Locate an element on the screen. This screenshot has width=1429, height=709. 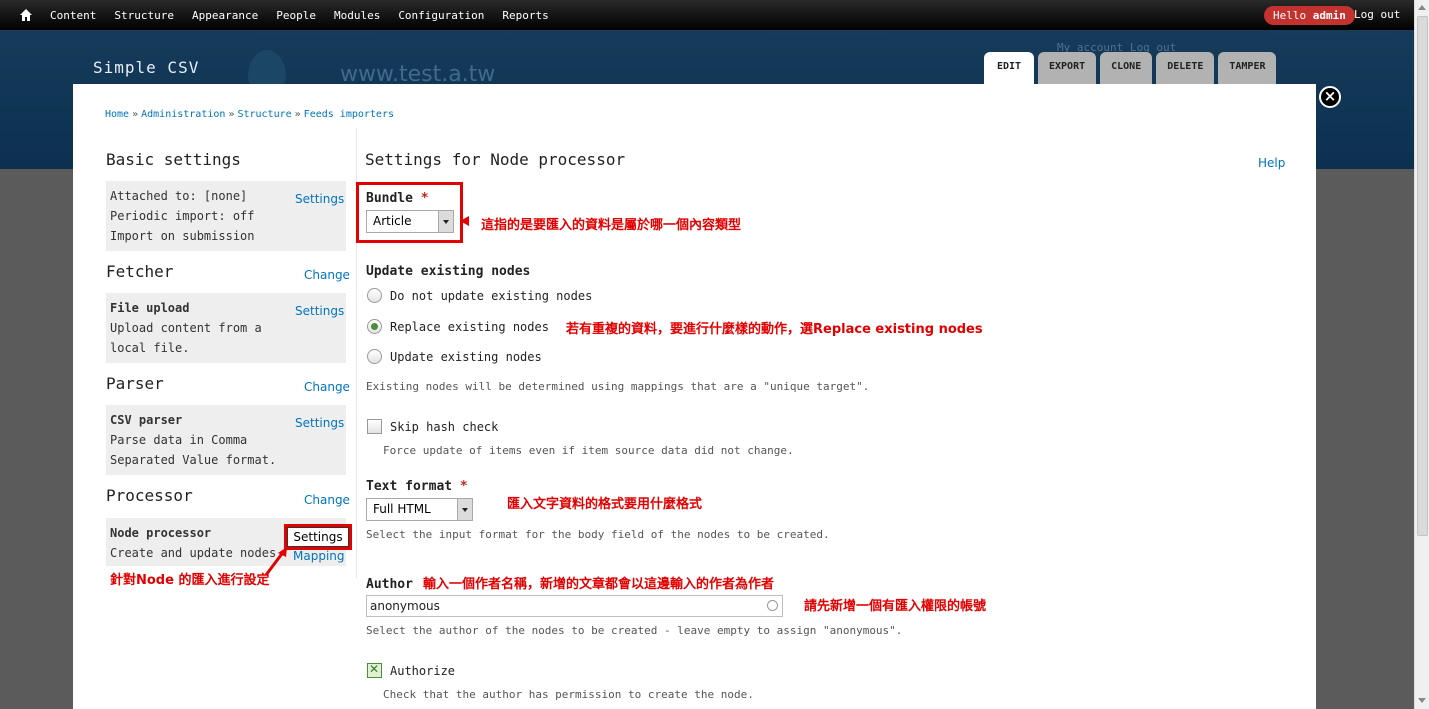
radio-button-selected is located at coordinates (374, 326).